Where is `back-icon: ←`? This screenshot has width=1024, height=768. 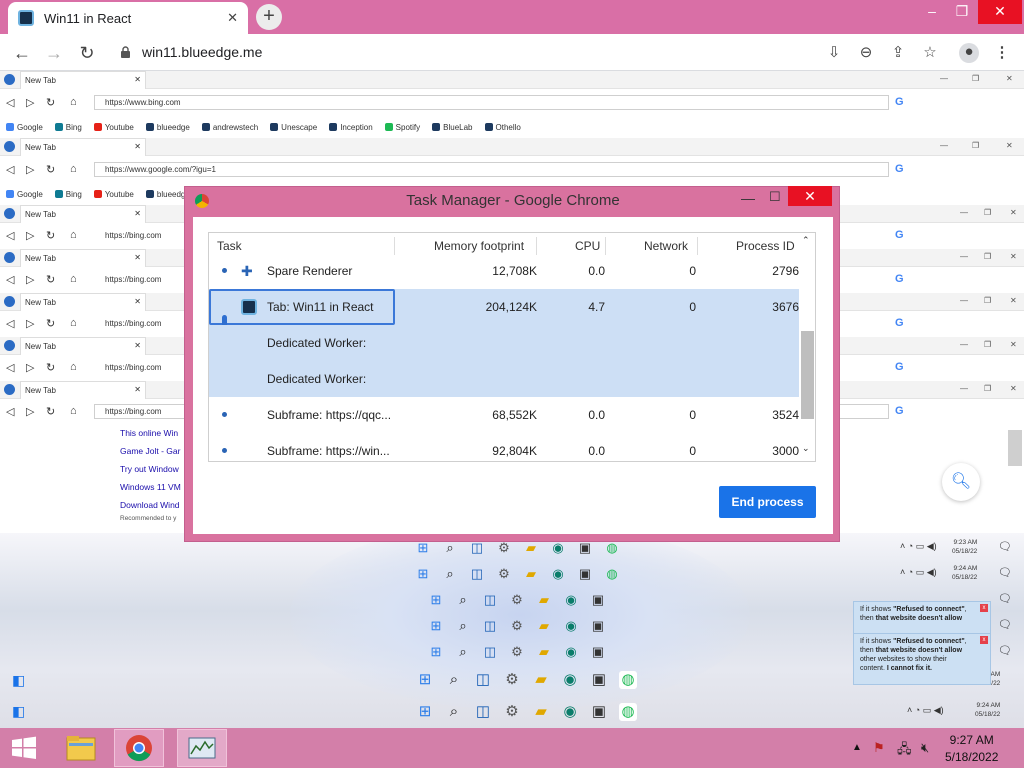
back-icon: ← is located at coordinates (22, 53).